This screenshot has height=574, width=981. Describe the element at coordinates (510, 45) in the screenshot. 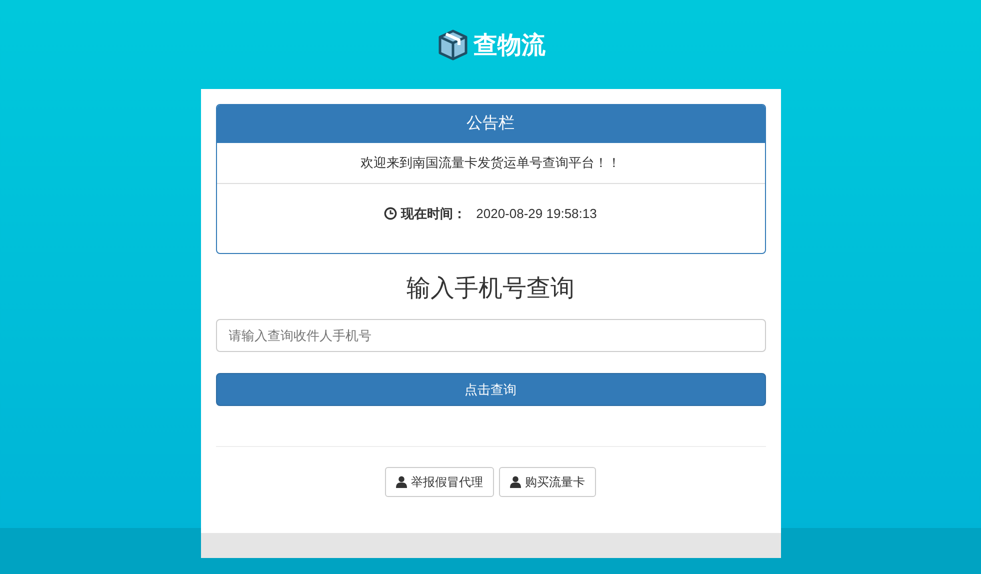

I see `logo-text: 查物流` at that location.